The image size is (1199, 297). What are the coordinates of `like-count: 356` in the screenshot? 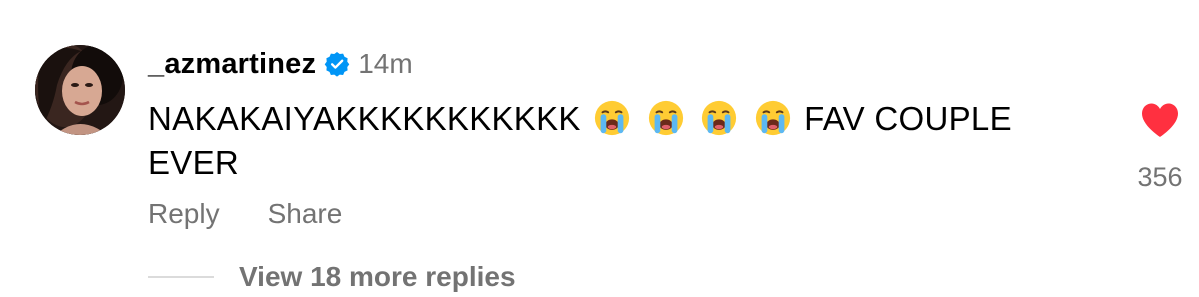 It's located at (1160, 177).